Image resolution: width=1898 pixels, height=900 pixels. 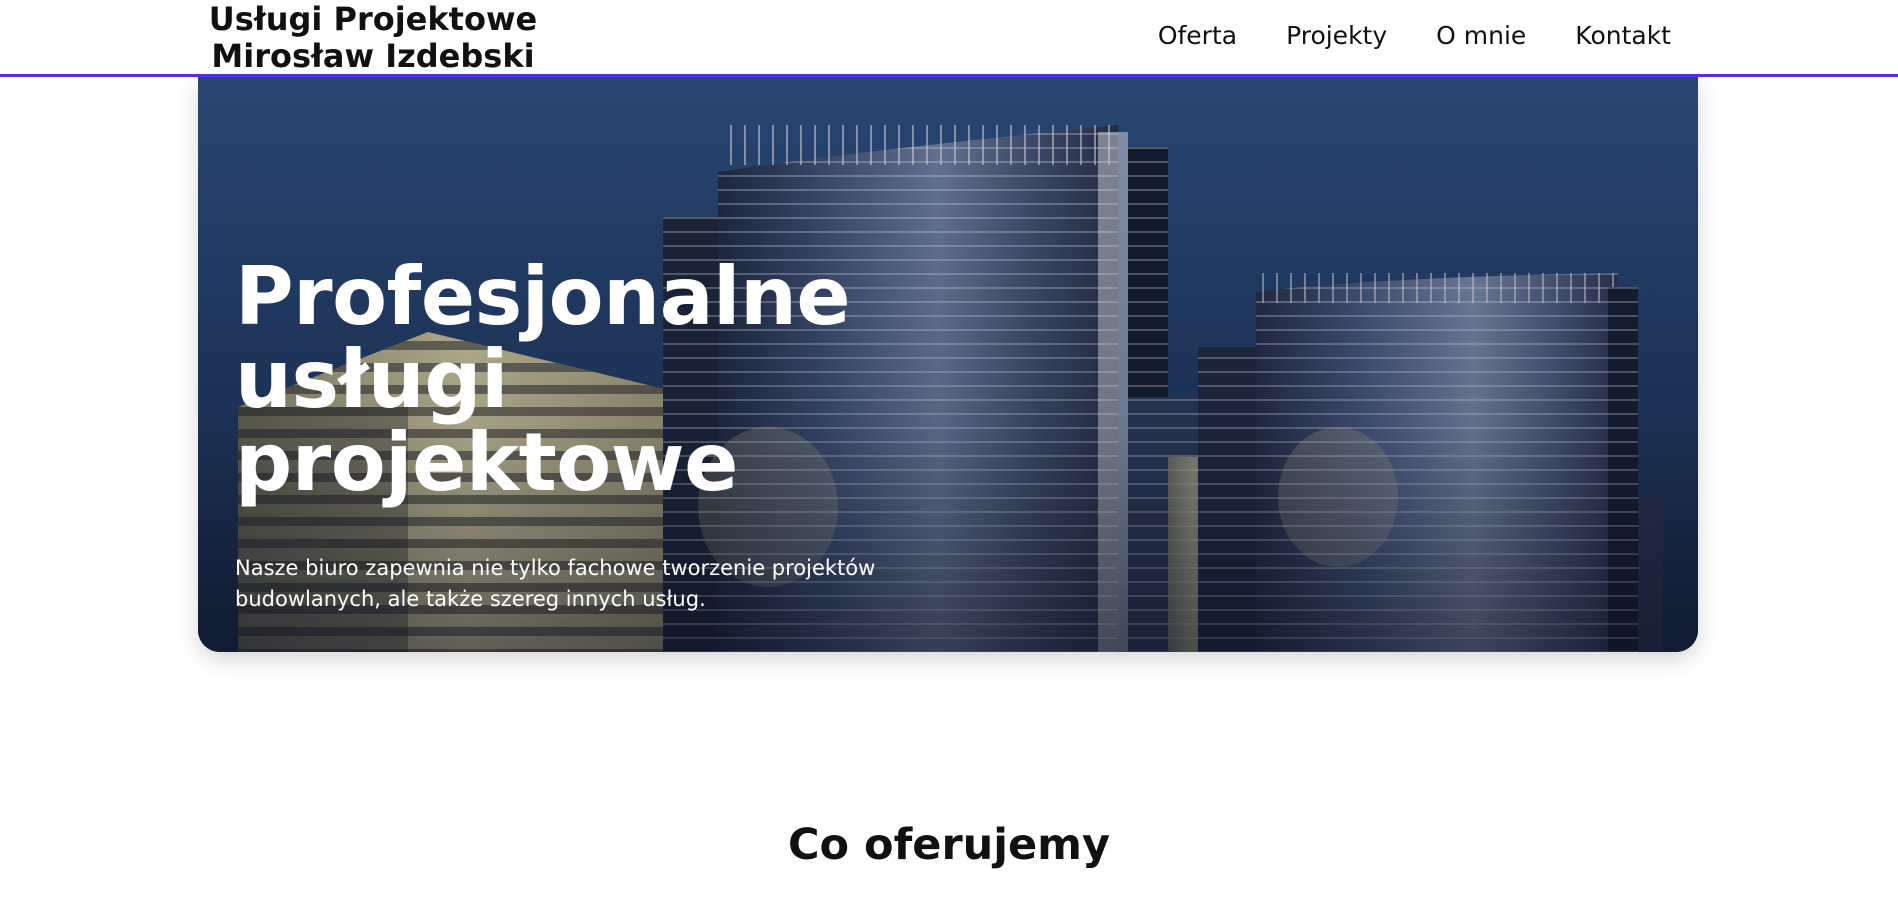 I want to click on site-logo: Usługi Projektowe Mirosław Izdebski, so click(x=373, y=38).